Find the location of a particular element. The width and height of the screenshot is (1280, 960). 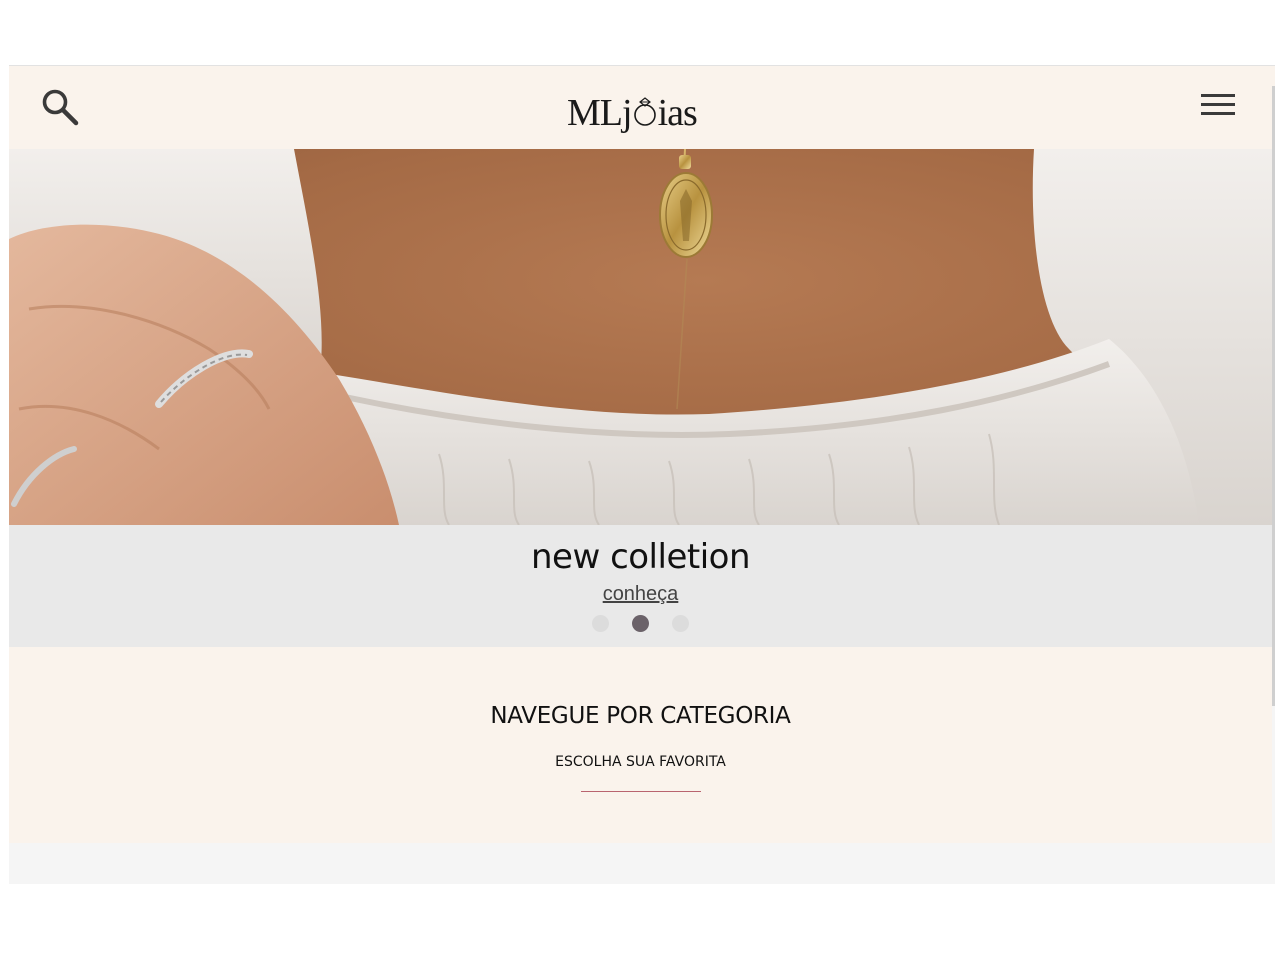

hamburger-menu-icon is located at coordinates (1218, 104).